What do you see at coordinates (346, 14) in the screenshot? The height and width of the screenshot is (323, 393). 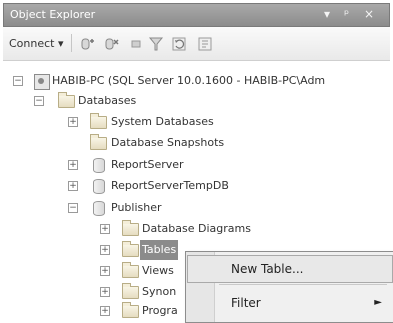 I see `pin-icon: ᵖ` at bounding box center [346, 14].